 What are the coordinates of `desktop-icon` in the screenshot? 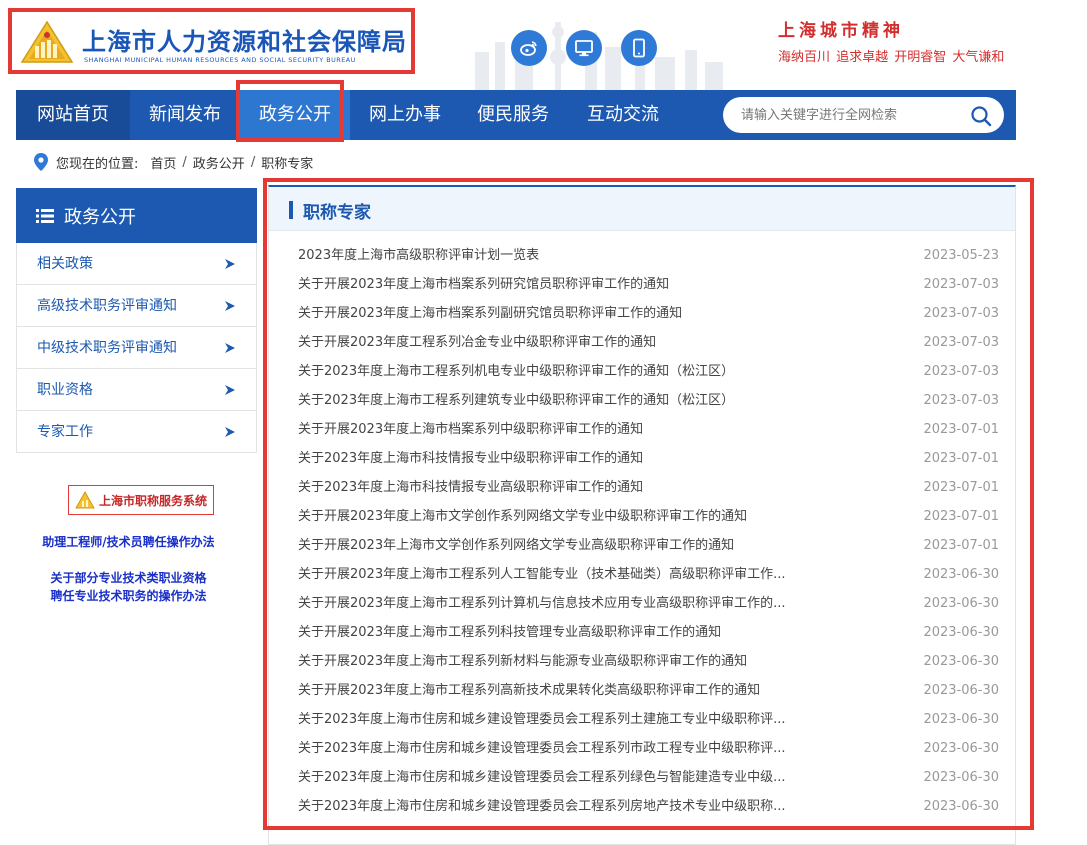 It's located at (584, 48).